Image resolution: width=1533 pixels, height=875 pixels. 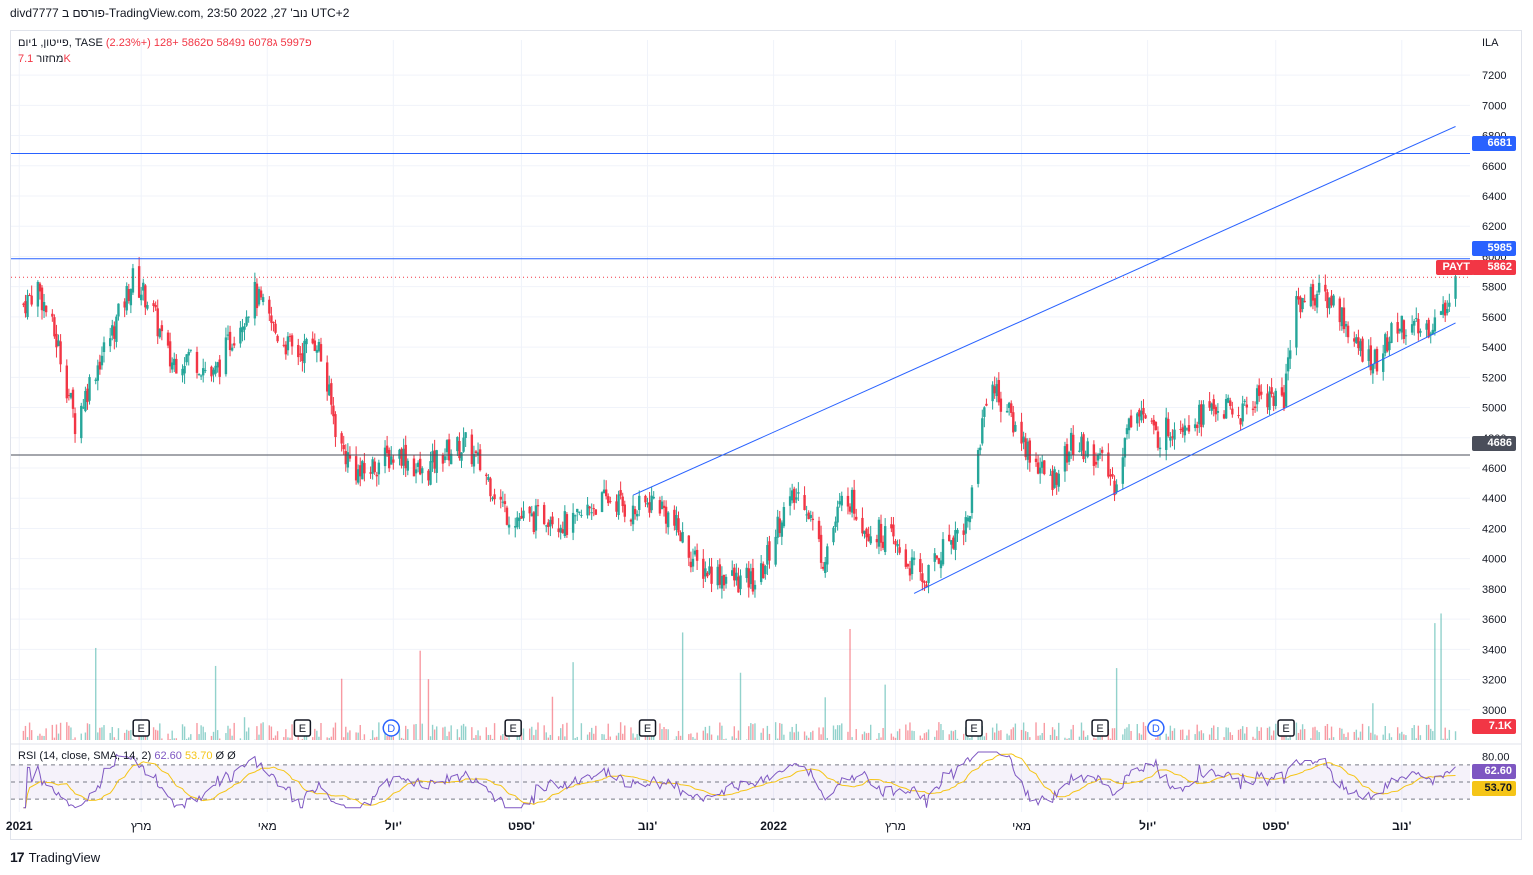 I want to click on x-tick-label: מאי, so click(x=267, y=826).